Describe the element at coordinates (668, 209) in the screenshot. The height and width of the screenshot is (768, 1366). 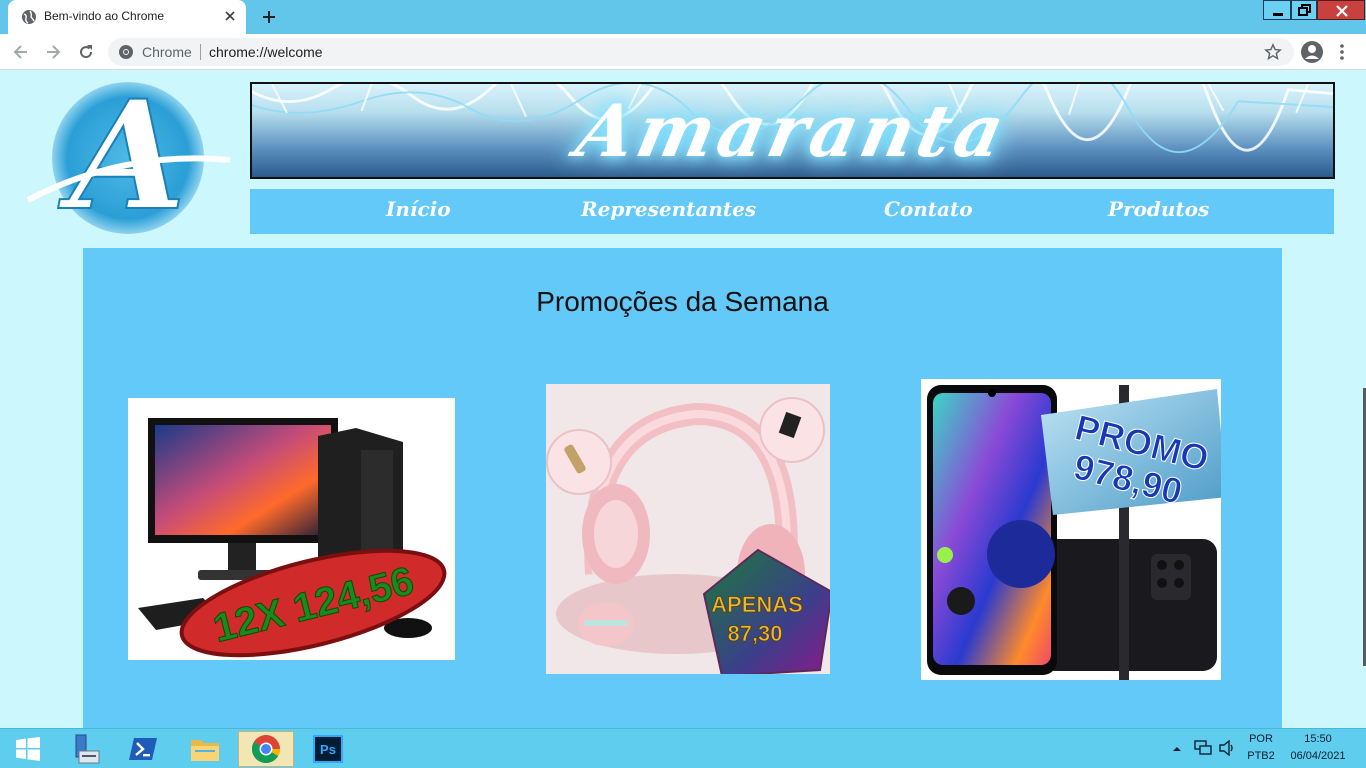
I see `nav-link-representantes: Representantes` at that location.